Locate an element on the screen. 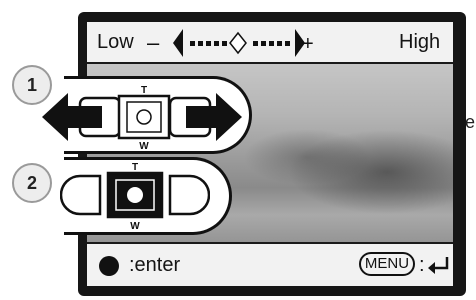 The image size is (476, 300). slider-position-indicator-icon is located at coordinates (238, 43).